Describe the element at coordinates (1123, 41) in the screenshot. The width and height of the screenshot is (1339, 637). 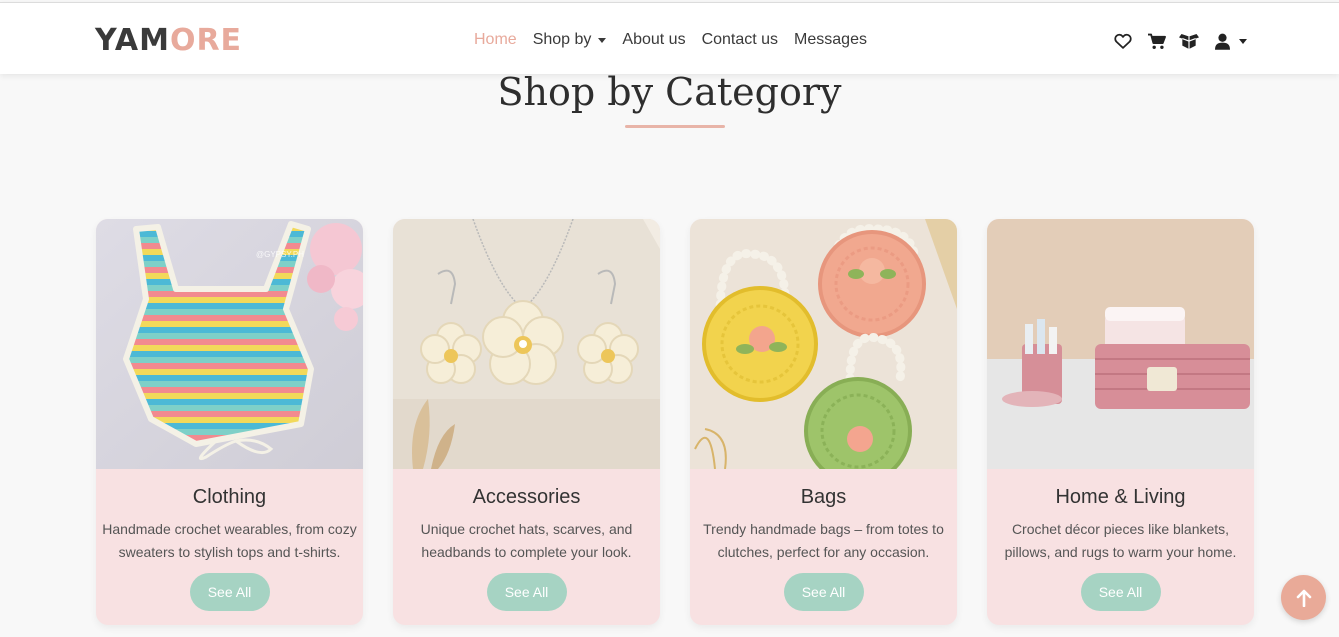
I see `heart-icon` at that location.